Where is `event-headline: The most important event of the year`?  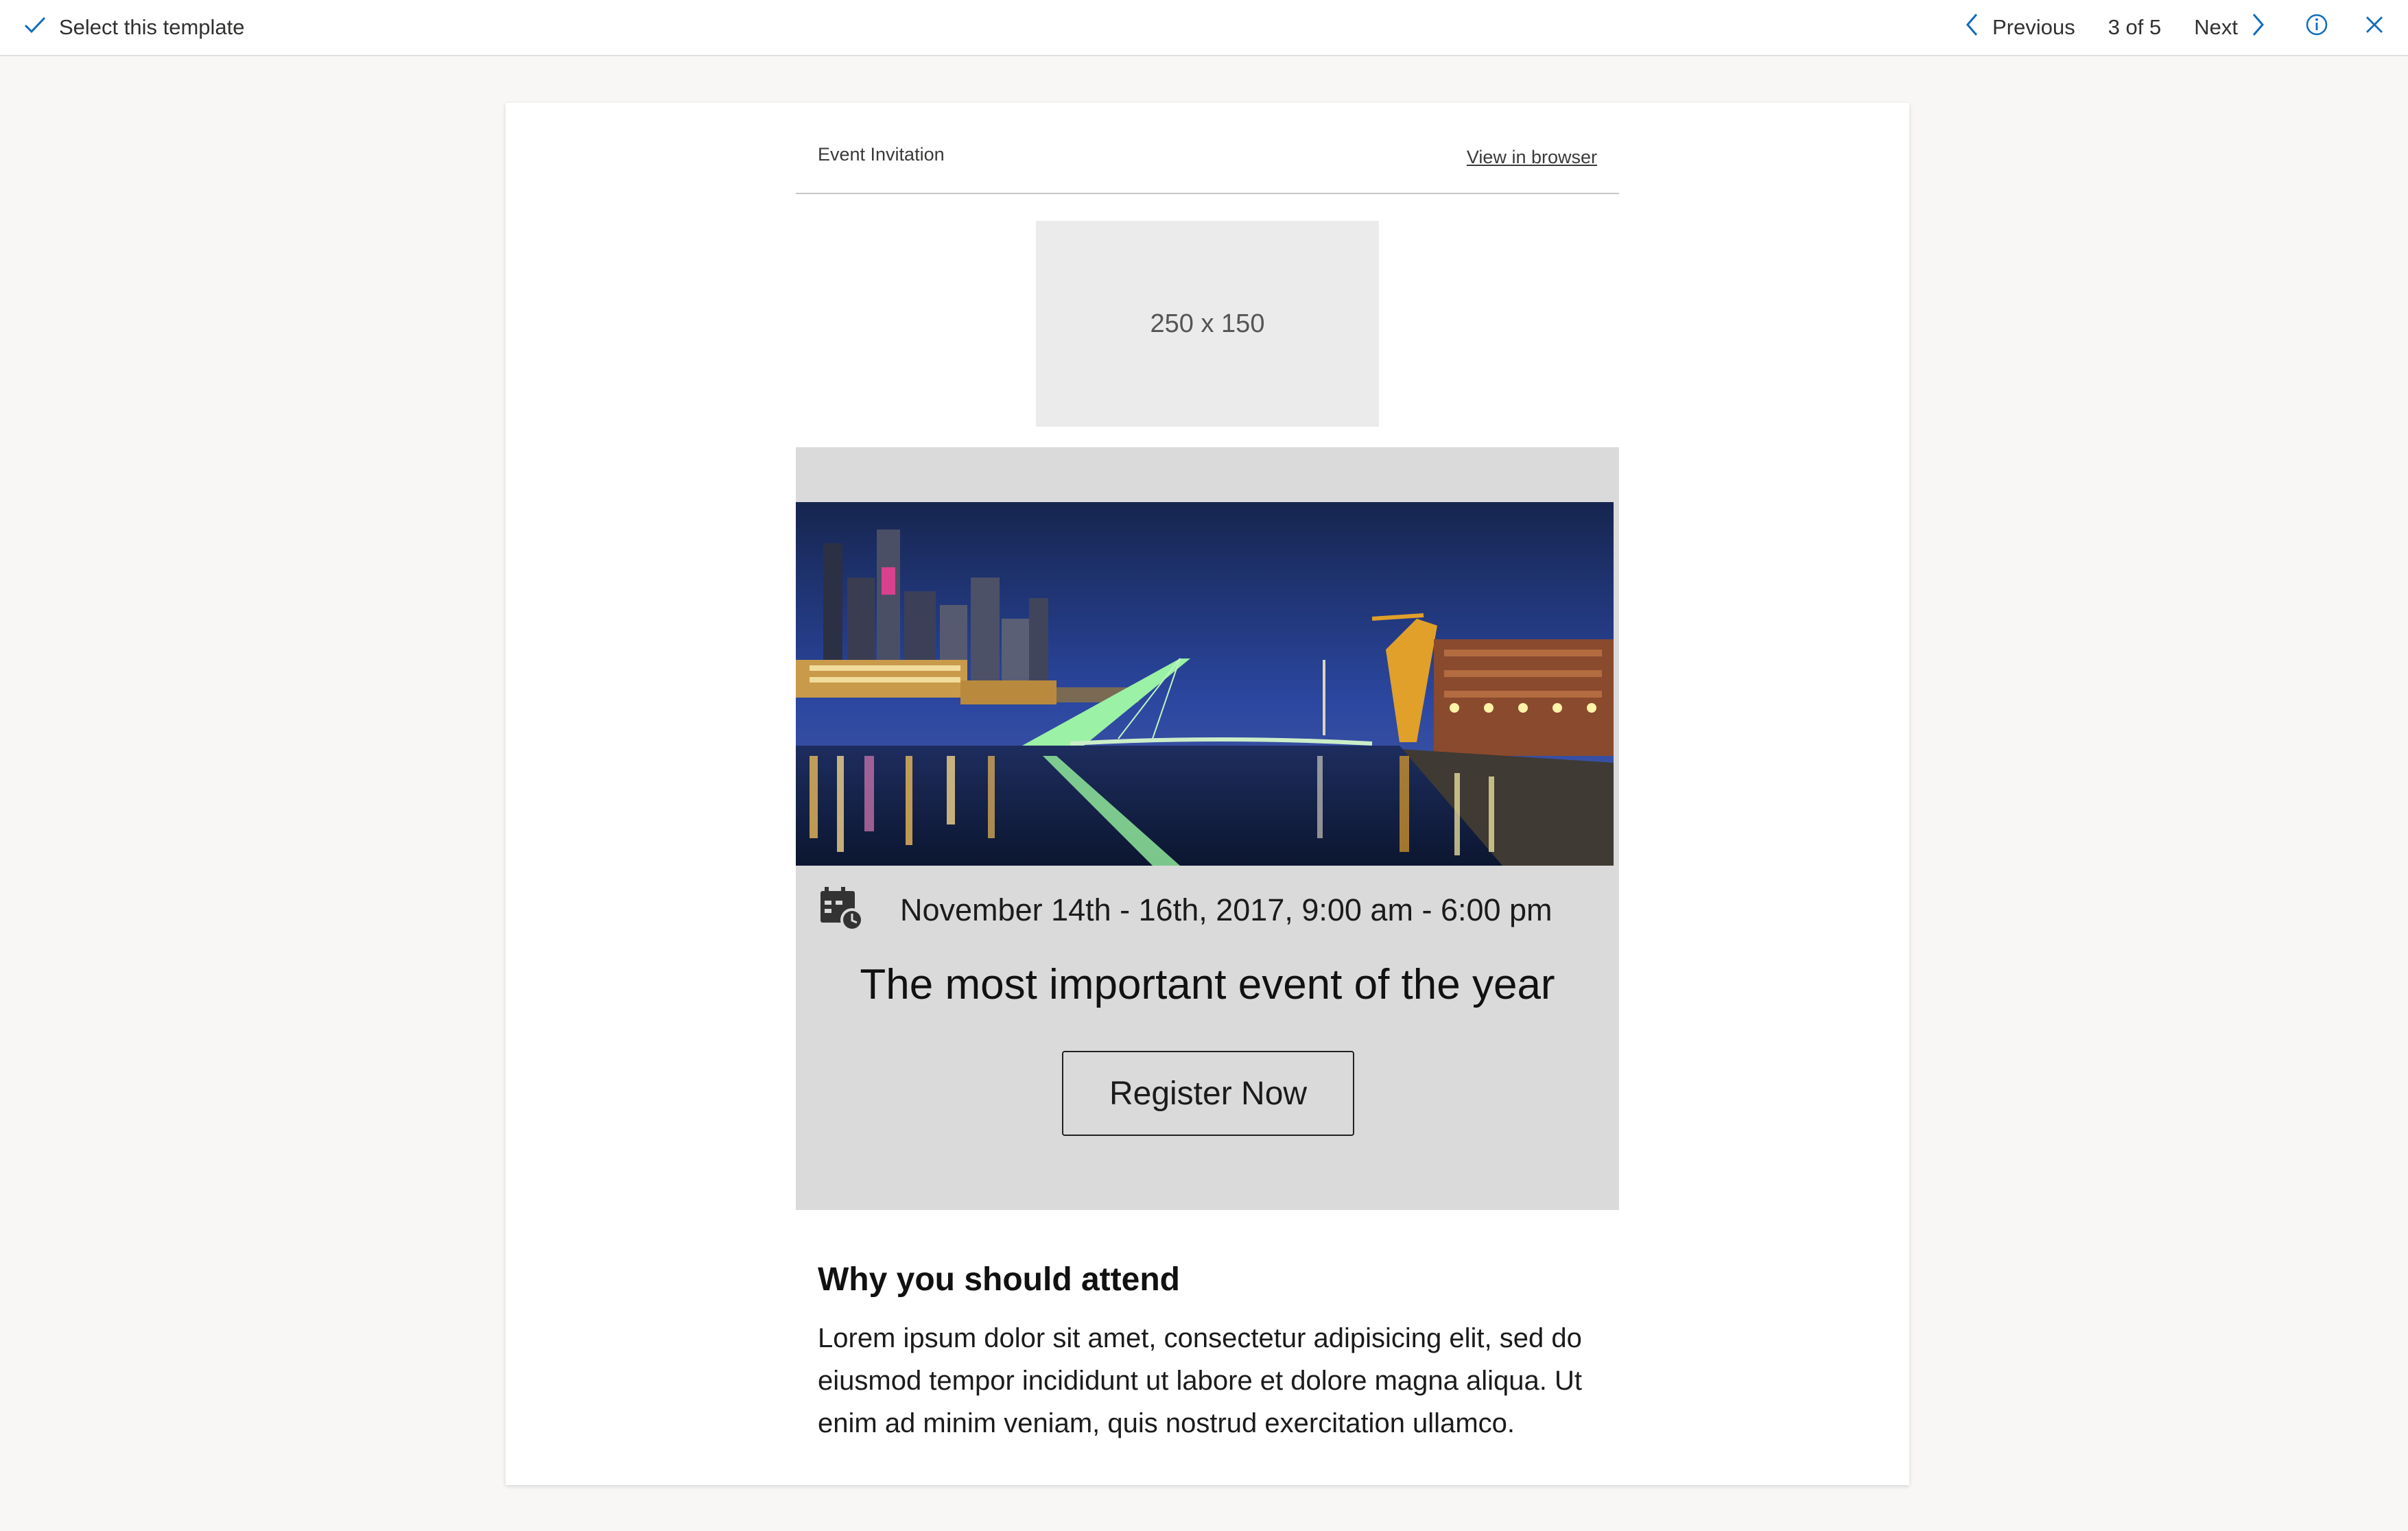 event-headline: The most important event of the year is located at coordinates (1207, 984).